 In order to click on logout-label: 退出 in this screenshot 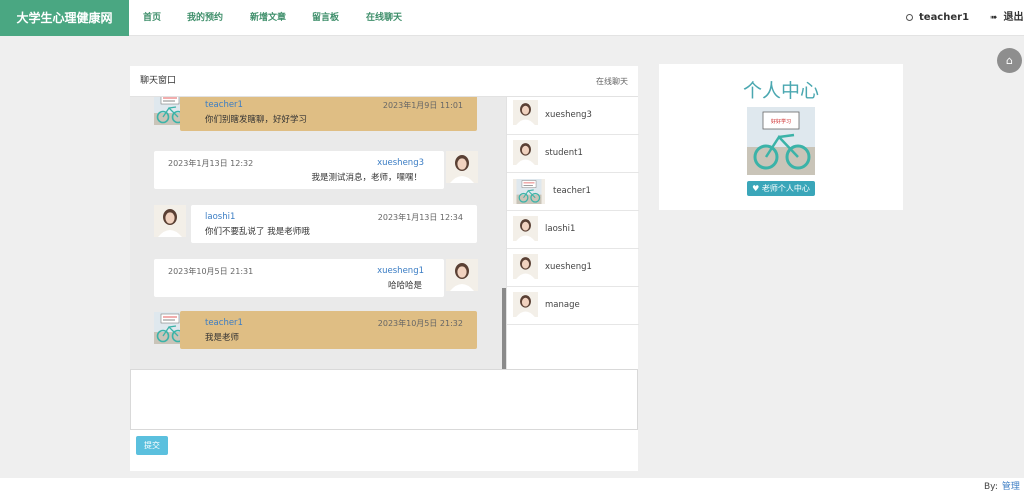, I will do `click(1013, 17)`.